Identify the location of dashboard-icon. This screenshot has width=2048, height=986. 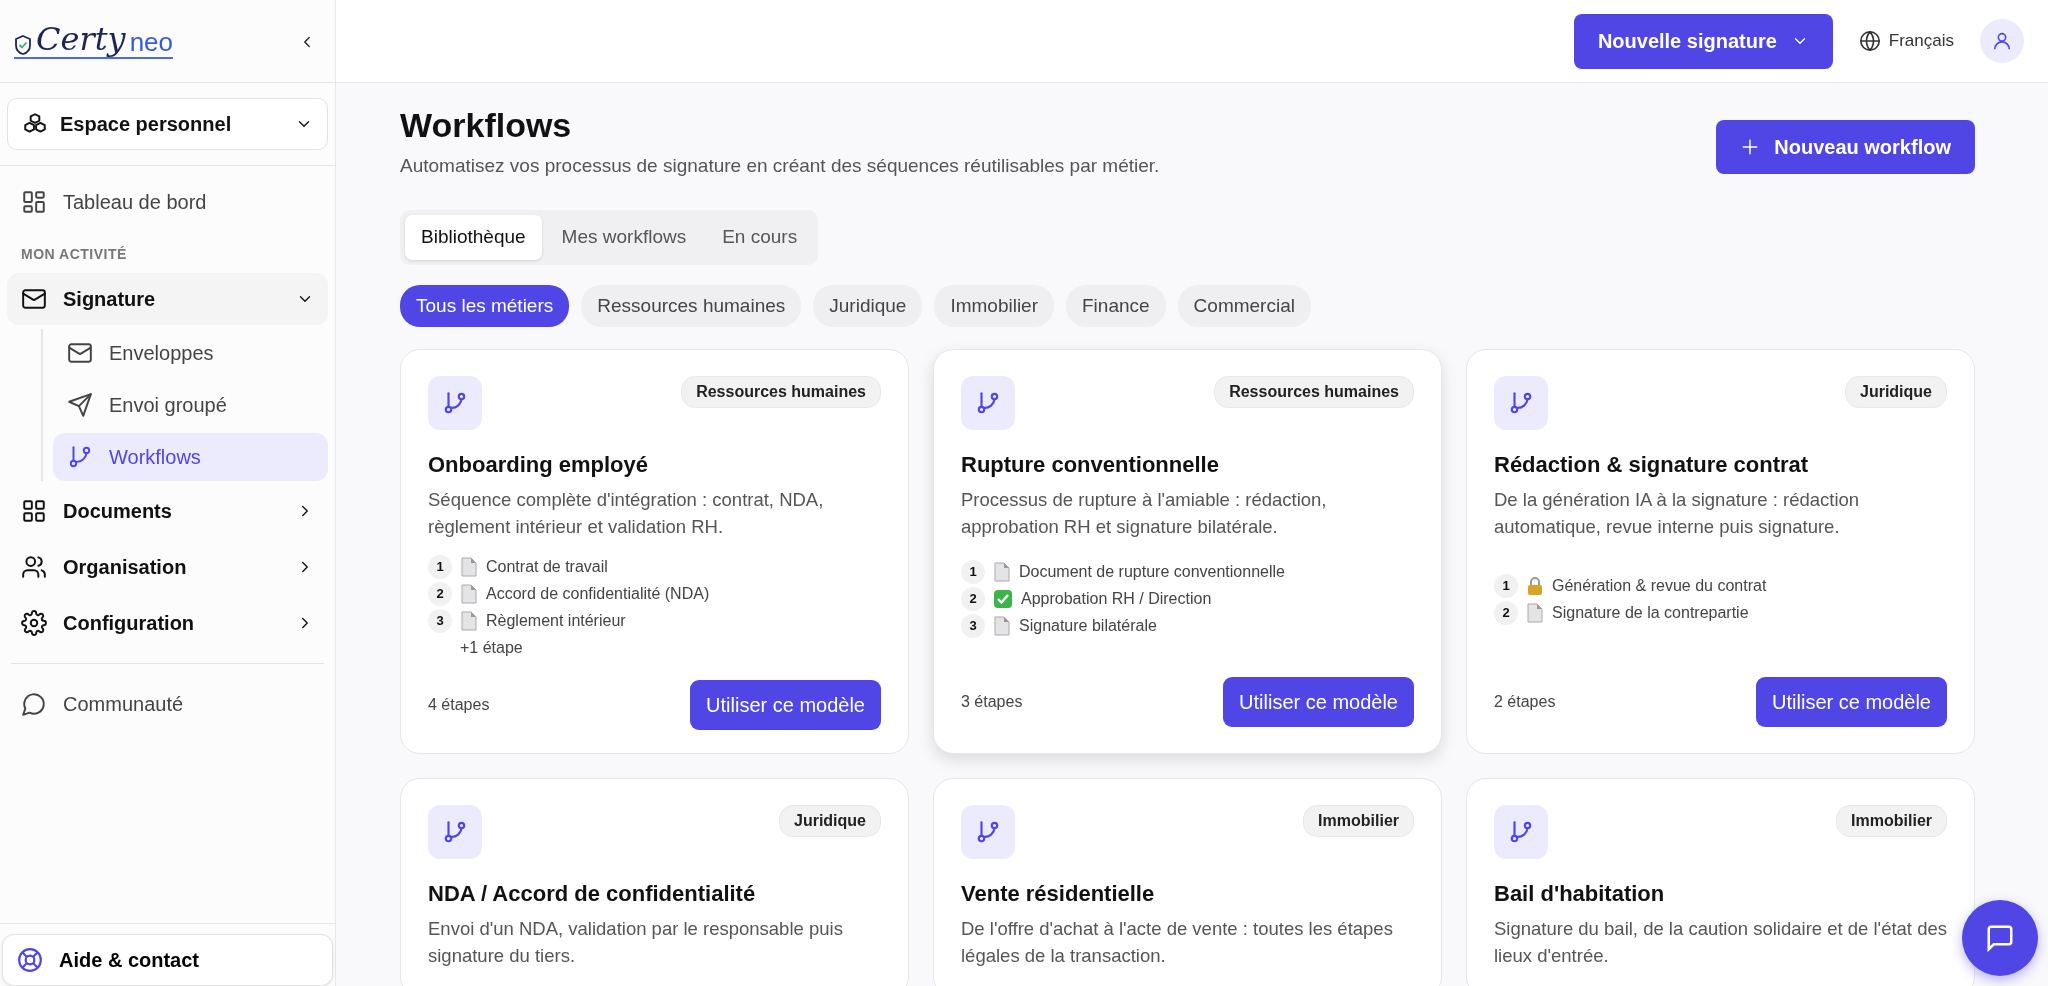
(34, 202).